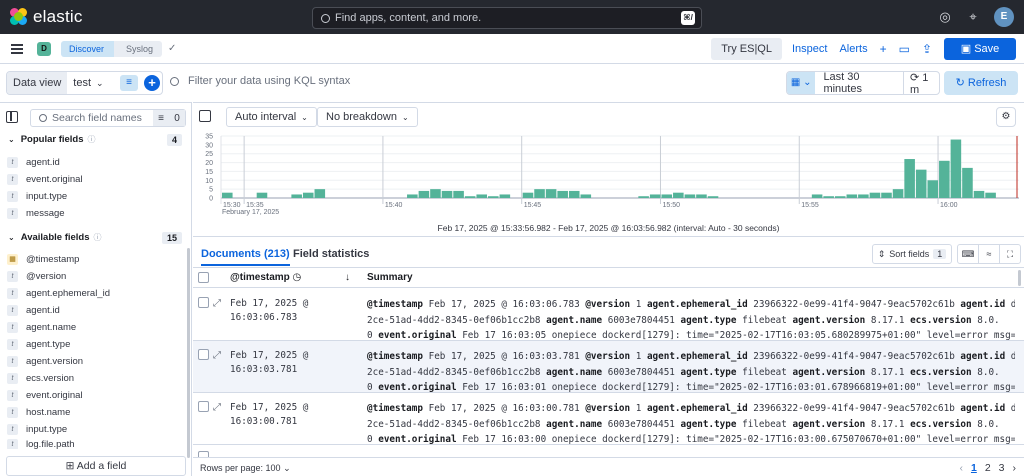  Describe the element at coordinates (245, 468) in the screenshot. I see `rows-per-page-select: Rows per page: 100 ⌄` at that location.